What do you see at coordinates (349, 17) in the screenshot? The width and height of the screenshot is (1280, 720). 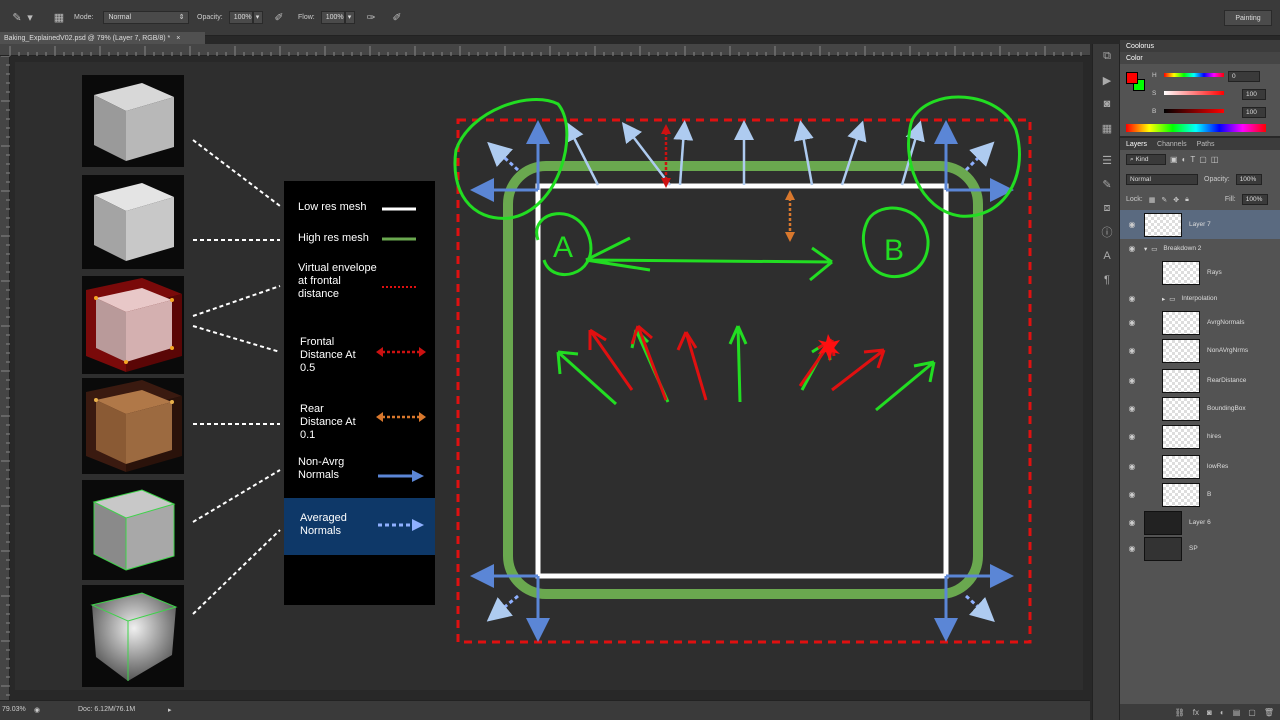 I see `flow-dropdown: ▾` at bounding box center [349, 17].